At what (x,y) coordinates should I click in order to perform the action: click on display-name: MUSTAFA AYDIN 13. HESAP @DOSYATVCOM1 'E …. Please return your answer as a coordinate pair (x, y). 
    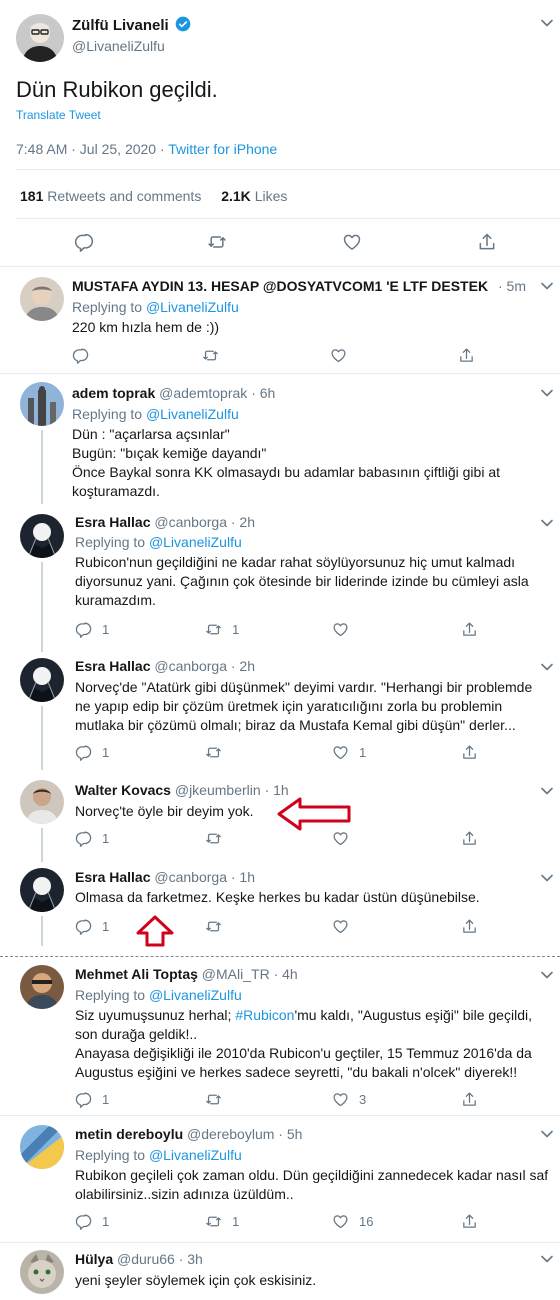
    Looking at the image, I should click on (280, 286).